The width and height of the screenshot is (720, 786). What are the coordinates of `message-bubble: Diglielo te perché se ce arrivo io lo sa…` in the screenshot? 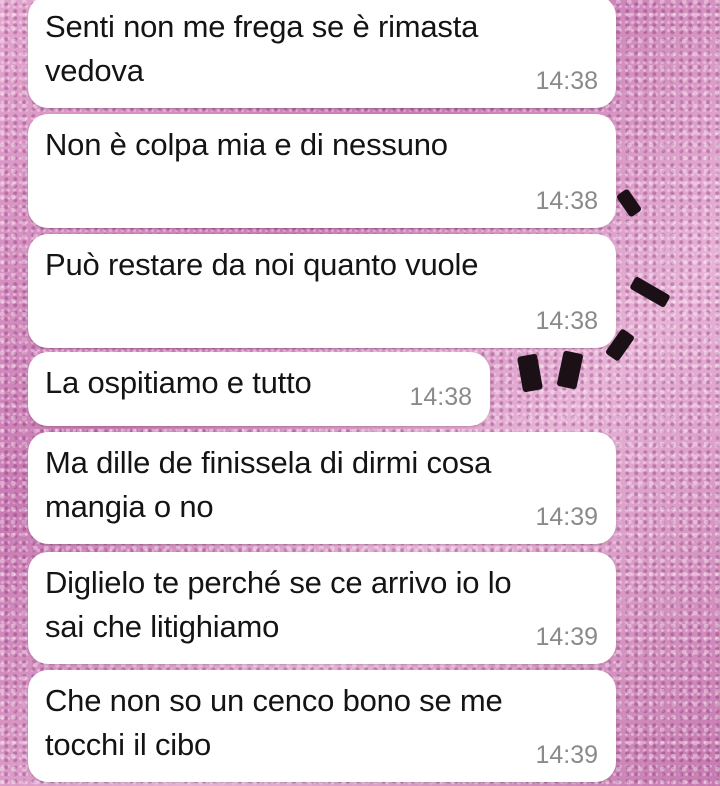 It's located at (322, 608).